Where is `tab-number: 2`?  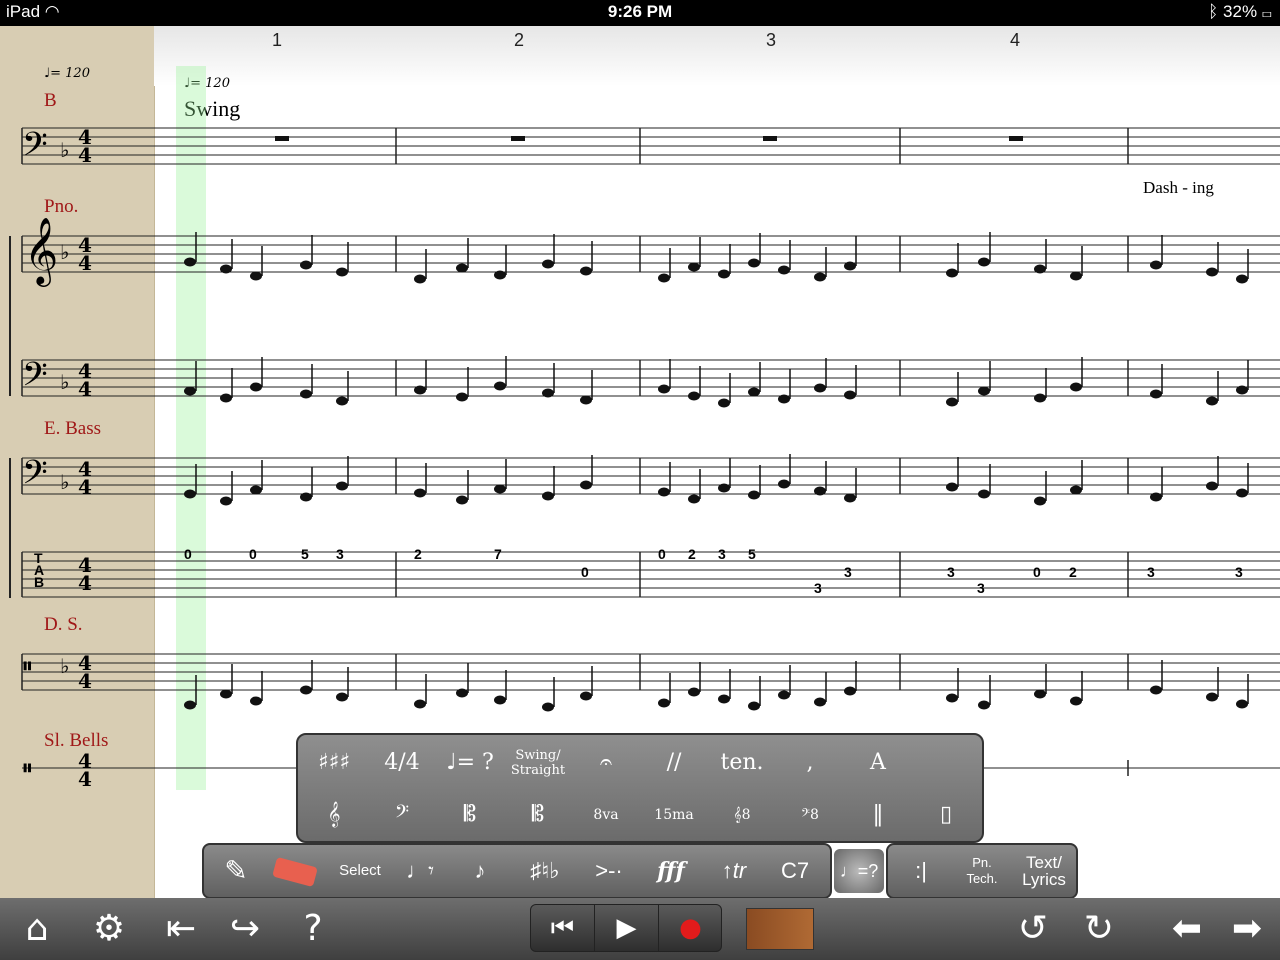
tab-number: 2 is located at coordinates (1073, 572).